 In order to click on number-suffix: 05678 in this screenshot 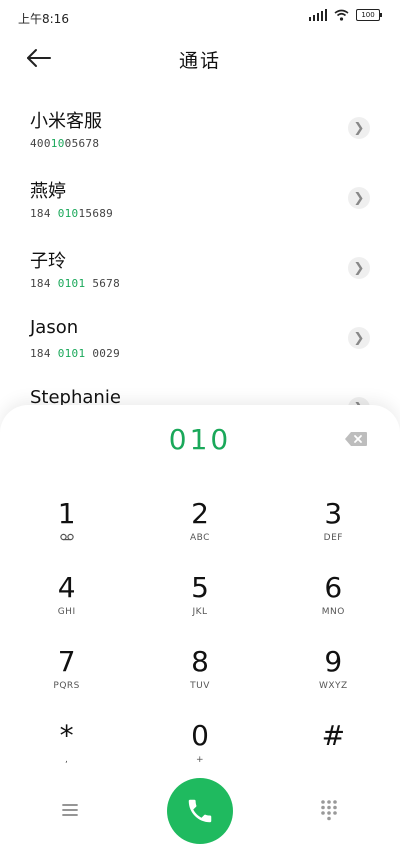, I will do `click(82, 143)`.